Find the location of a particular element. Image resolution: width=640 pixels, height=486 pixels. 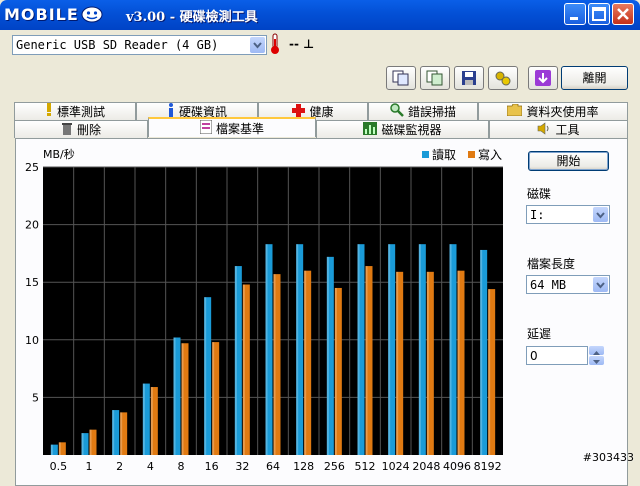

file-length-select: 64 MB is located at coordinates (568, 284).